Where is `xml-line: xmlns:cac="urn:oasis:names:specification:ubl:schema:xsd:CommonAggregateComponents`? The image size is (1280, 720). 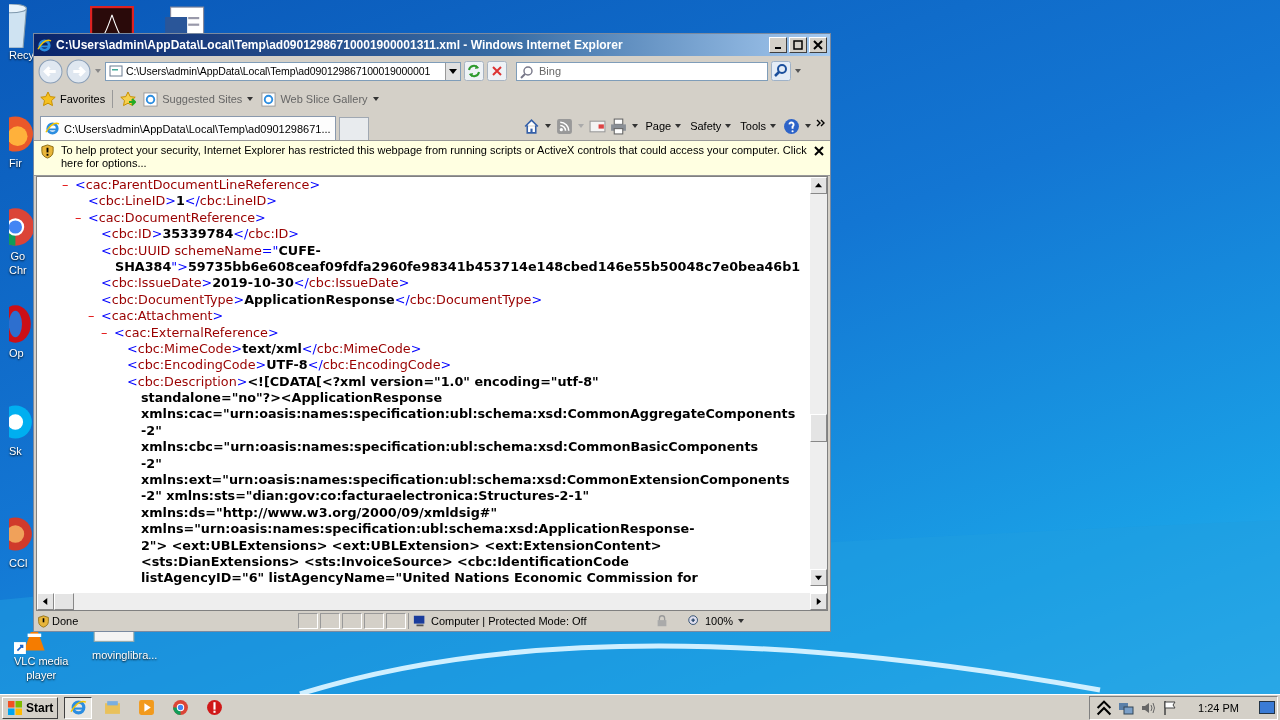 xml-line: xmlns:cac="urn:oasis:names:specification:ubl:schema:xsd:CommonAggregateComponents is located at coordinates (468, 414).